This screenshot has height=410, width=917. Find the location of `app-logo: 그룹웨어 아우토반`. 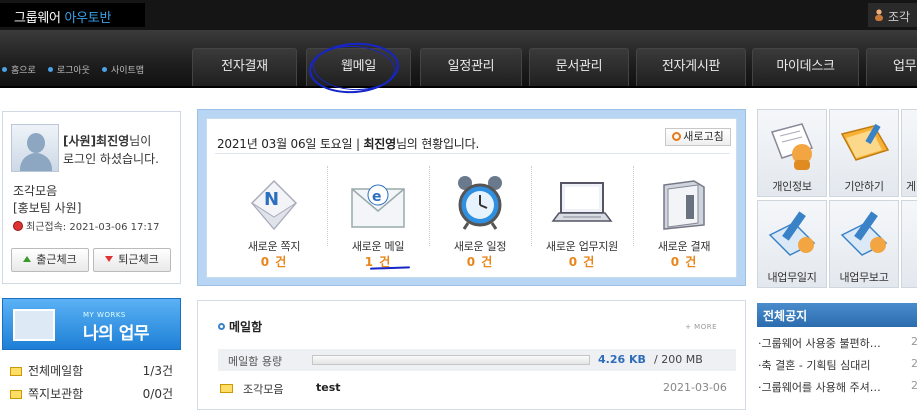

app-logo: 그룹웨어 아우토반 is located at coordinates (72, 15).